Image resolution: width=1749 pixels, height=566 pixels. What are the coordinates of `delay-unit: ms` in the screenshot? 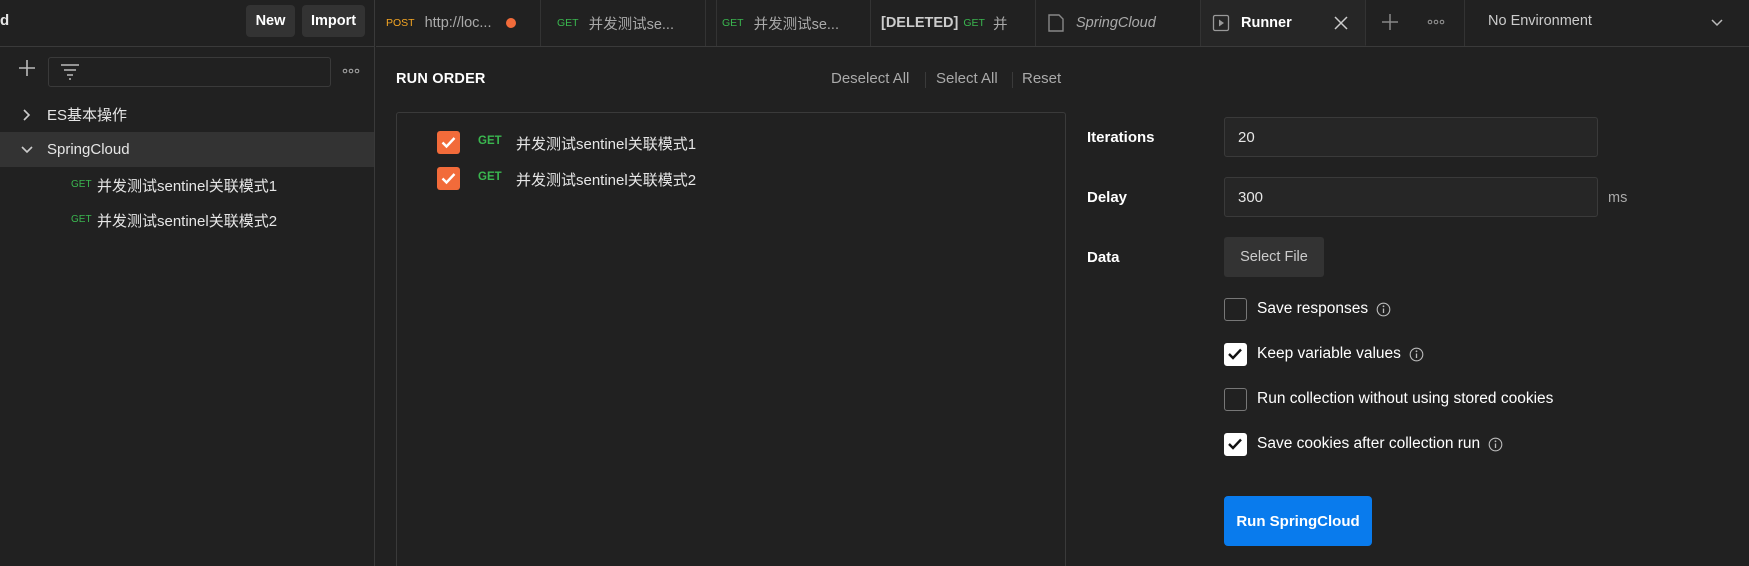 It's located at (1618, 198).